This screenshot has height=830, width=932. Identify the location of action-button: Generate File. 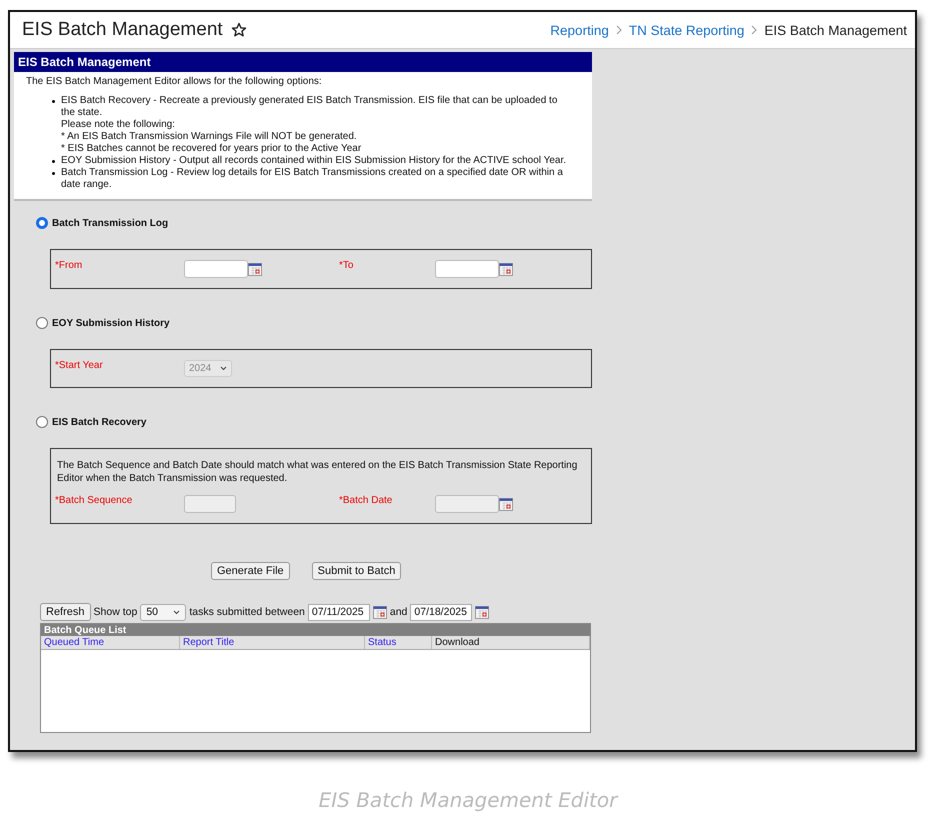
(250, 571).